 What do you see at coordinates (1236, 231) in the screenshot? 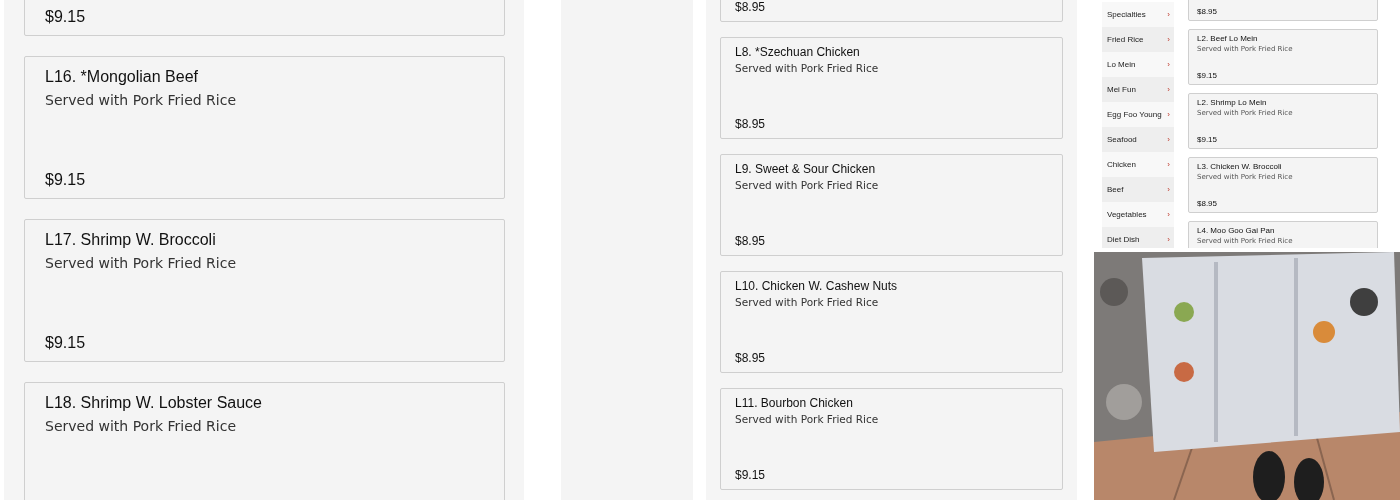
I see `item-title: L4. Moo Goo Gai Pan` at bounding box center [1236, 231].